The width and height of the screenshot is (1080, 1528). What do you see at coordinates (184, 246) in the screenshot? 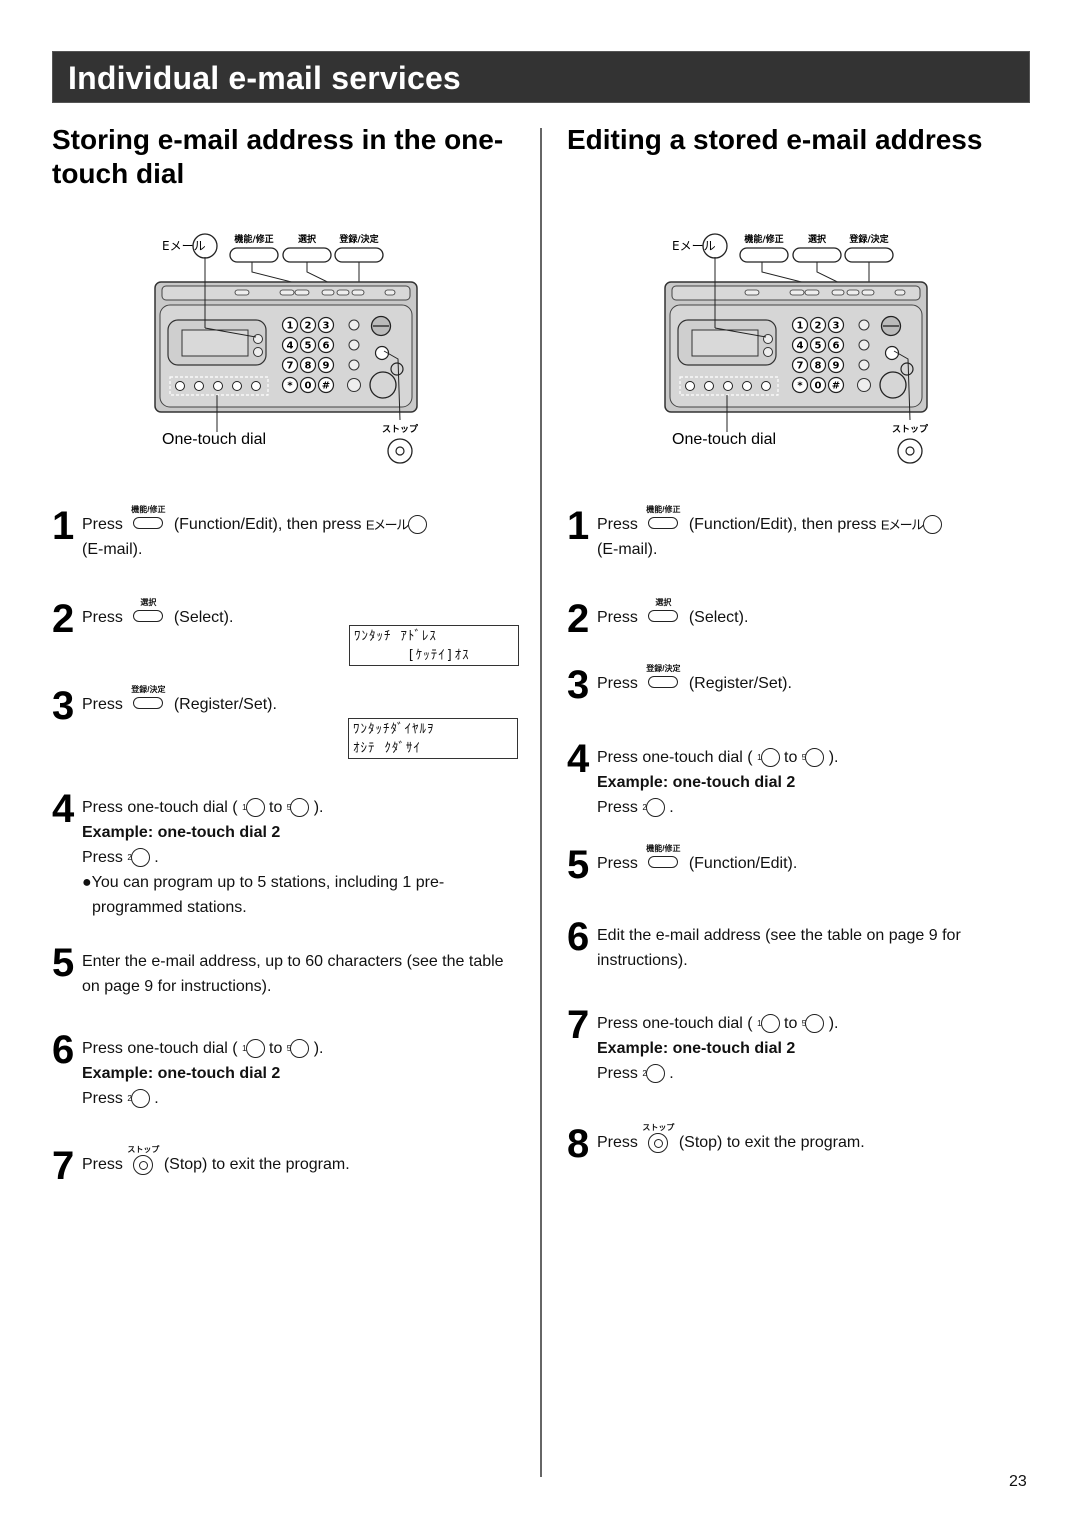
I see `email-label: Eメール` at bounding box center [184, 246].